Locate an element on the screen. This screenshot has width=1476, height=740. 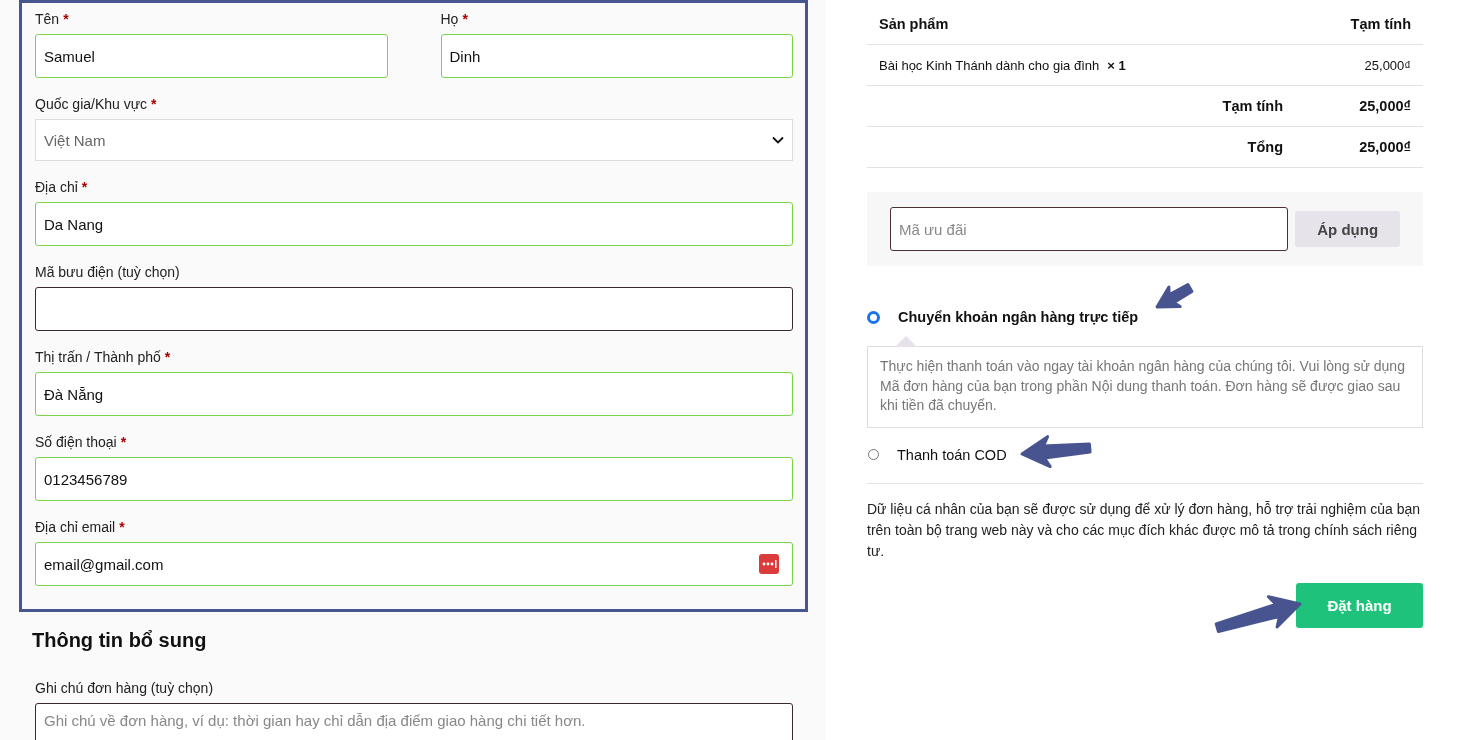
email-field: email@gmail.com is located at coordinates (414, 564).